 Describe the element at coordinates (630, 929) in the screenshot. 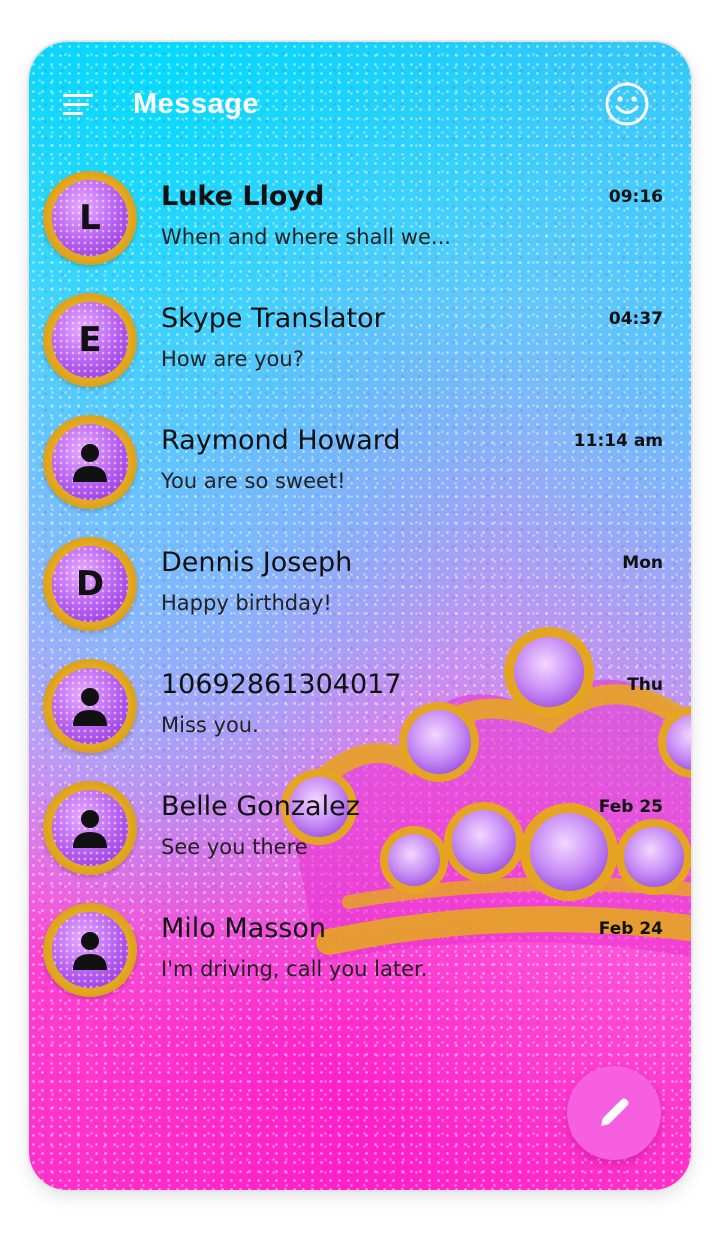

I see `message-time: Feb 24` at that location.